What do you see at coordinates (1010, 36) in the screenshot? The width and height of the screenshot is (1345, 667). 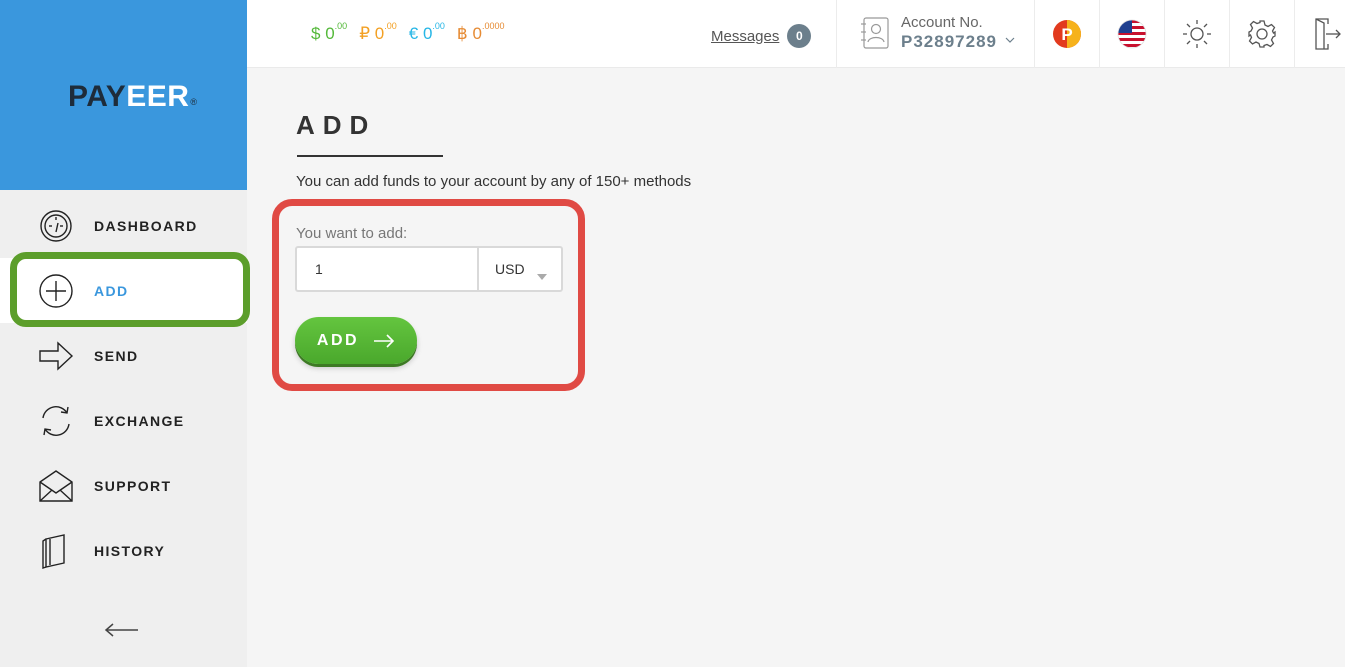 I see `chevron-down-icon` at bounding box center [1010, 36].